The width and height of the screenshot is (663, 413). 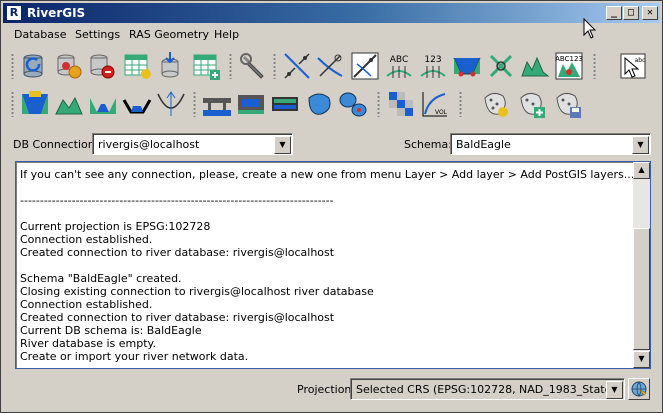 I want to click on db-connection-label: DB Connection:, so click(x=56, y=144).